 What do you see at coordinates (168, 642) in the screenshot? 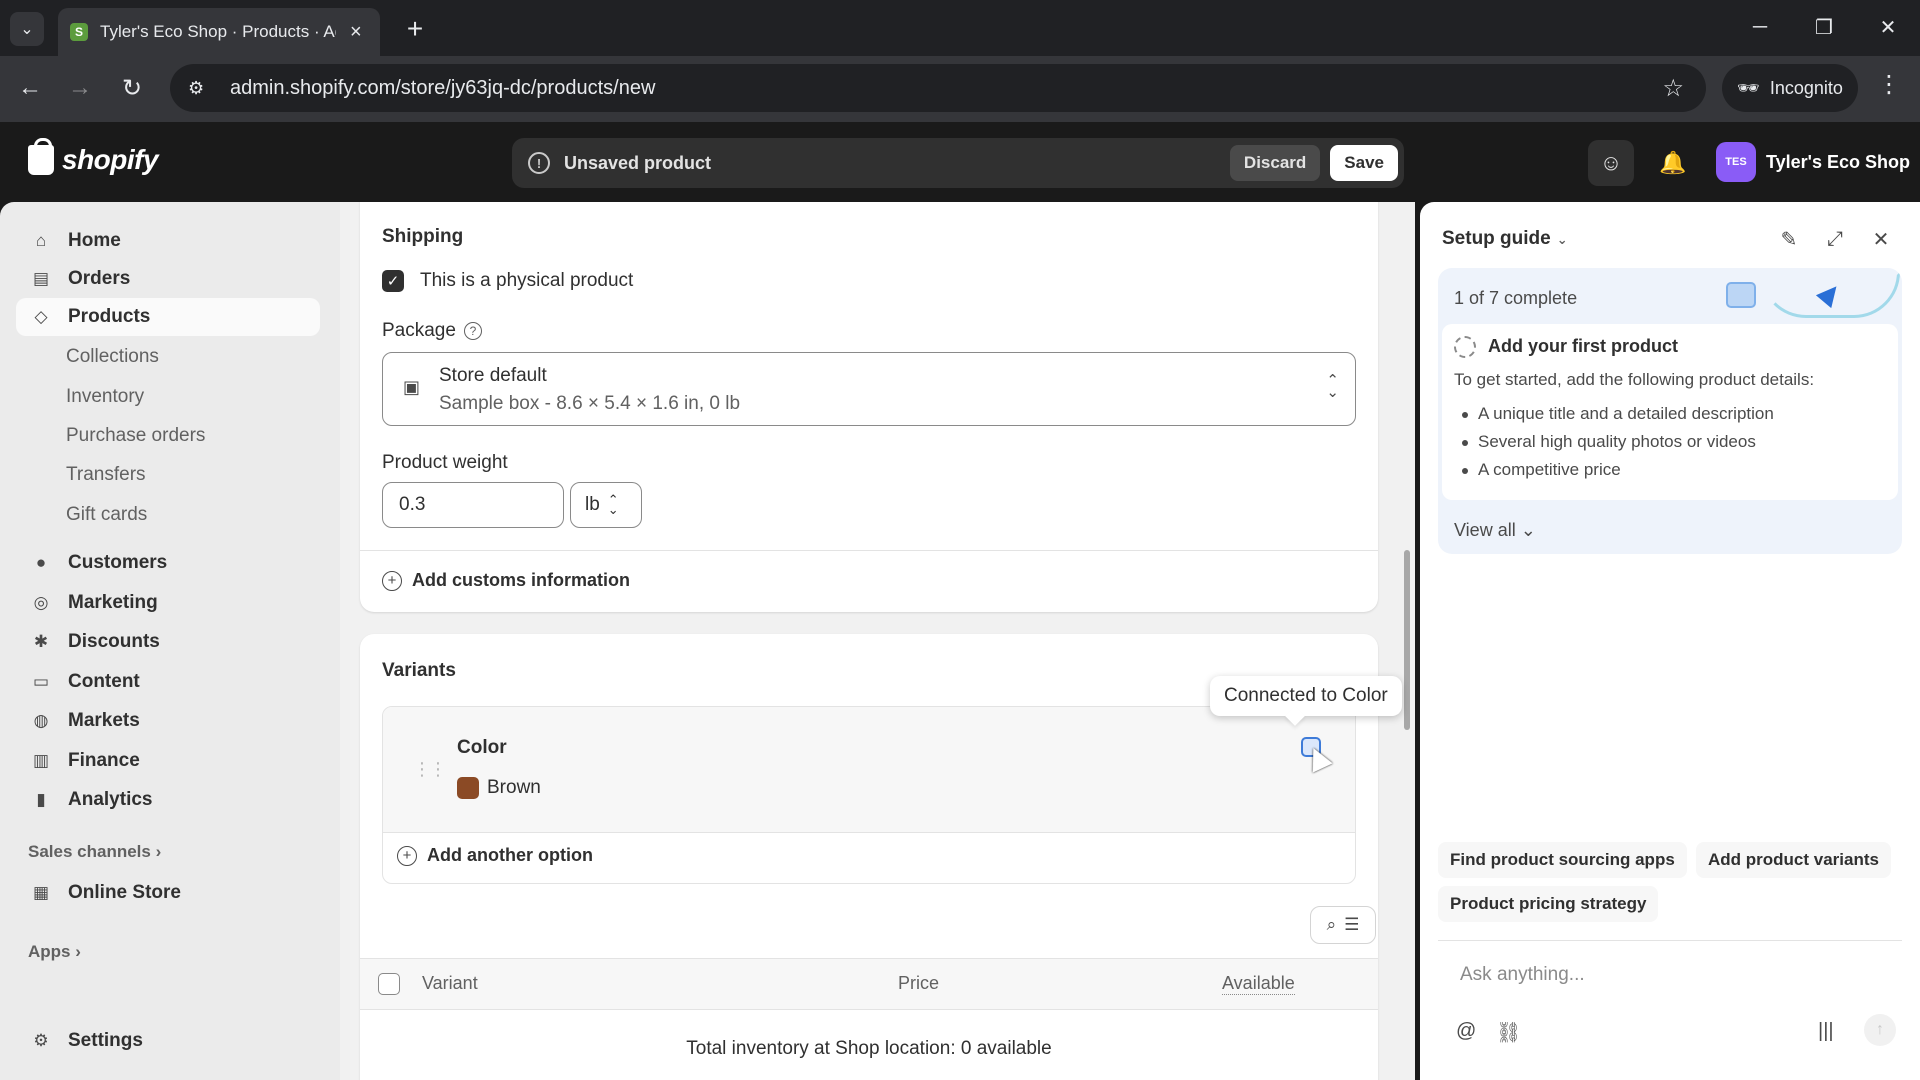
I see `sidebar-item-discounts: ✱ Discounts` at bounding box center [168, 642].